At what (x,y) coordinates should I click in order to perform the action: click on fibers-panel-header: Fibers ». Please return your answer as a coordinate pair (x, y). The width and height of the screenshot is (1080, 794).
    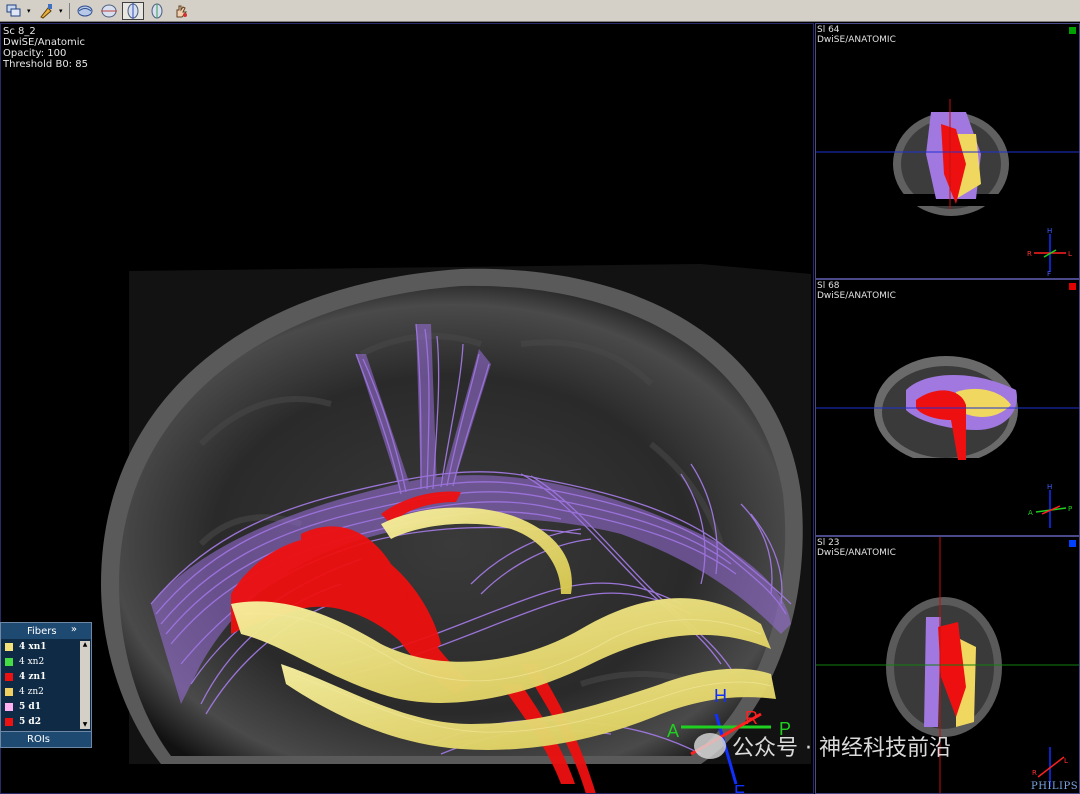
    Looking at the image, I should click on (46, 631).